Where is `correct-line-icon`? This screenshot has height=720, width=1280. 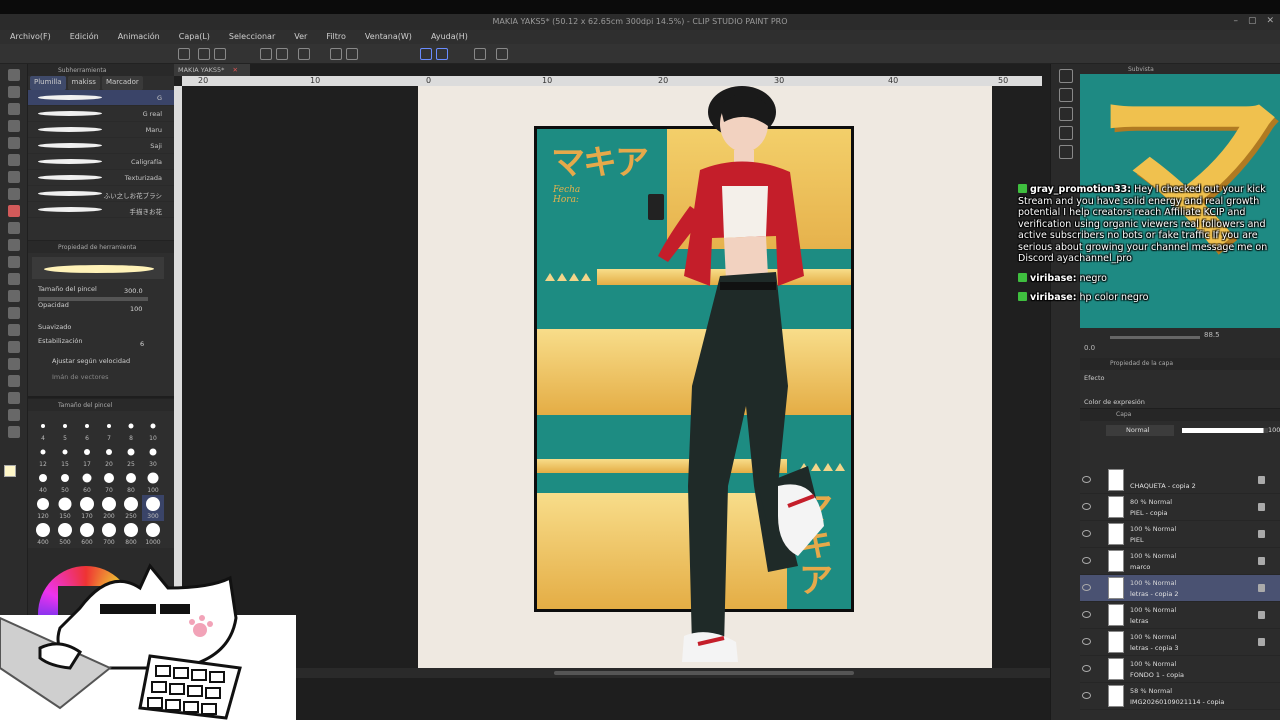 correct-line-icon is located at coordinates (14, 432).